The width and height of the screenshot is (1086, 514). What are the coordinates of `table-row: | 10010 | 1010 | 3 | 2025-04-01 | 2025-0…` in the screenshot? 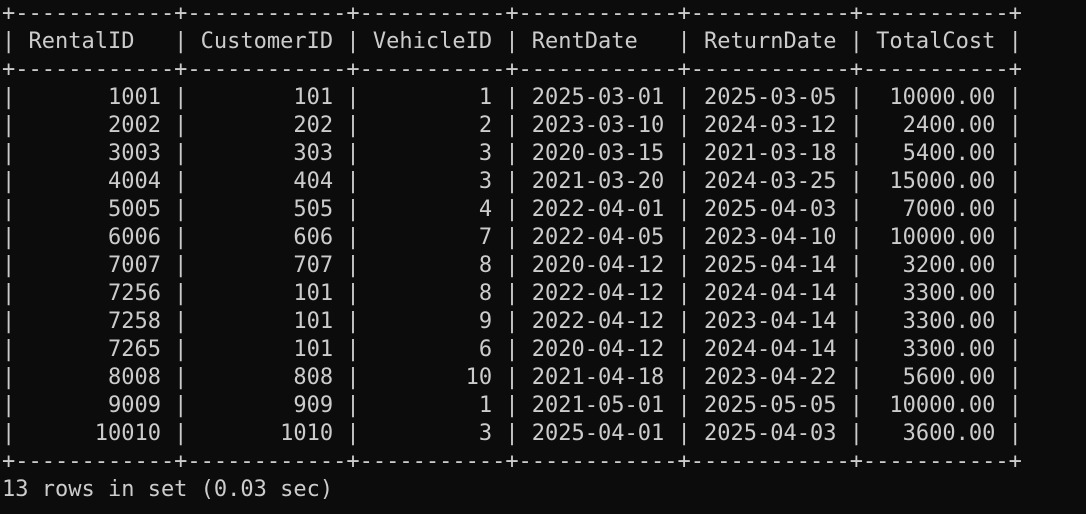 It's located at (512, 433).